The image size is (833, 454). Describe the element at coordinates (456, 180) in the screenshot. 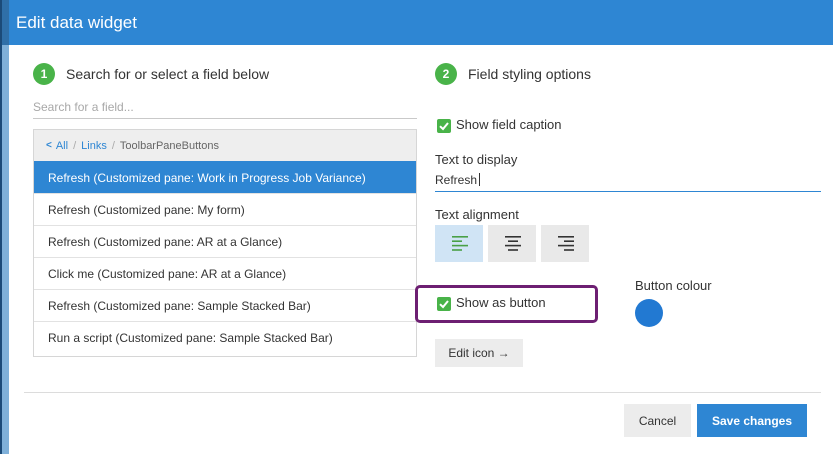

I see `text-to-display-value: Refresh` at that location.